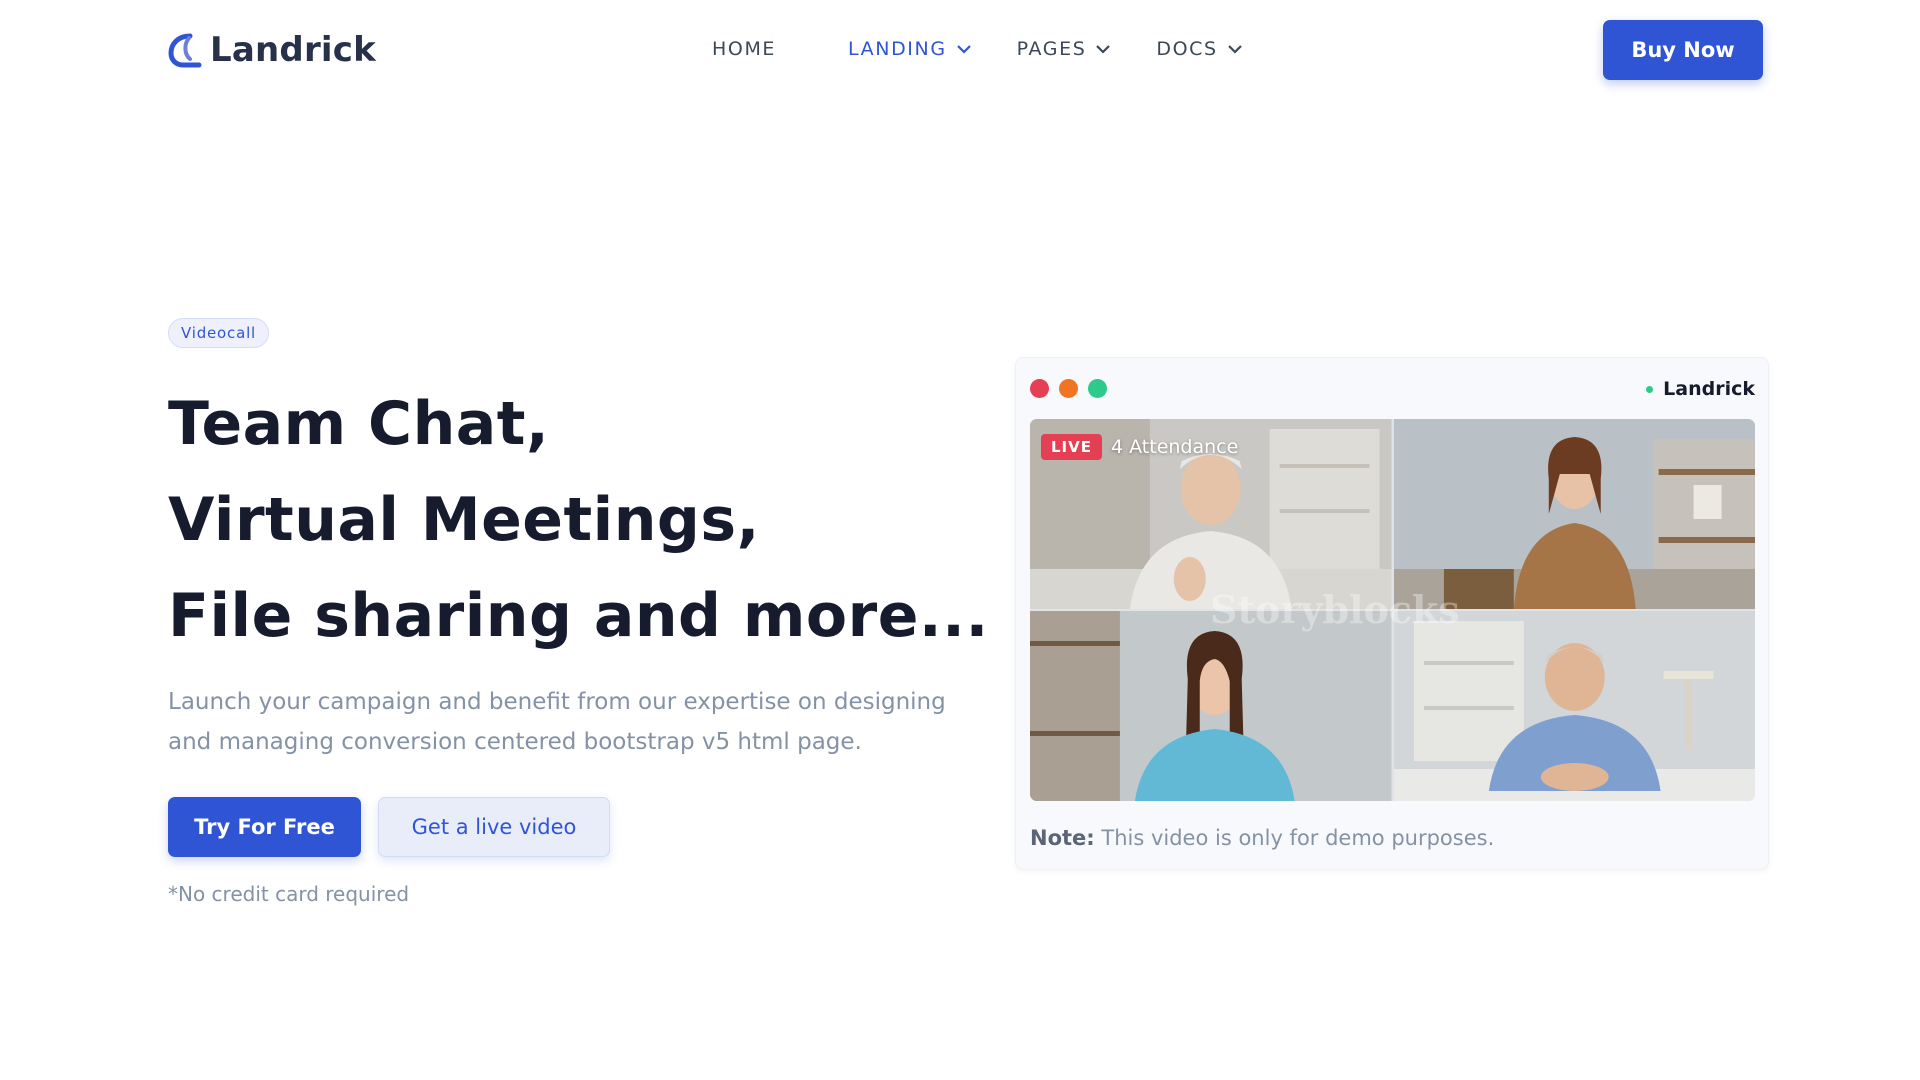  I want to click on video-grid: LIVE 4 Attendance Storyblocks, so click(1392, 610).